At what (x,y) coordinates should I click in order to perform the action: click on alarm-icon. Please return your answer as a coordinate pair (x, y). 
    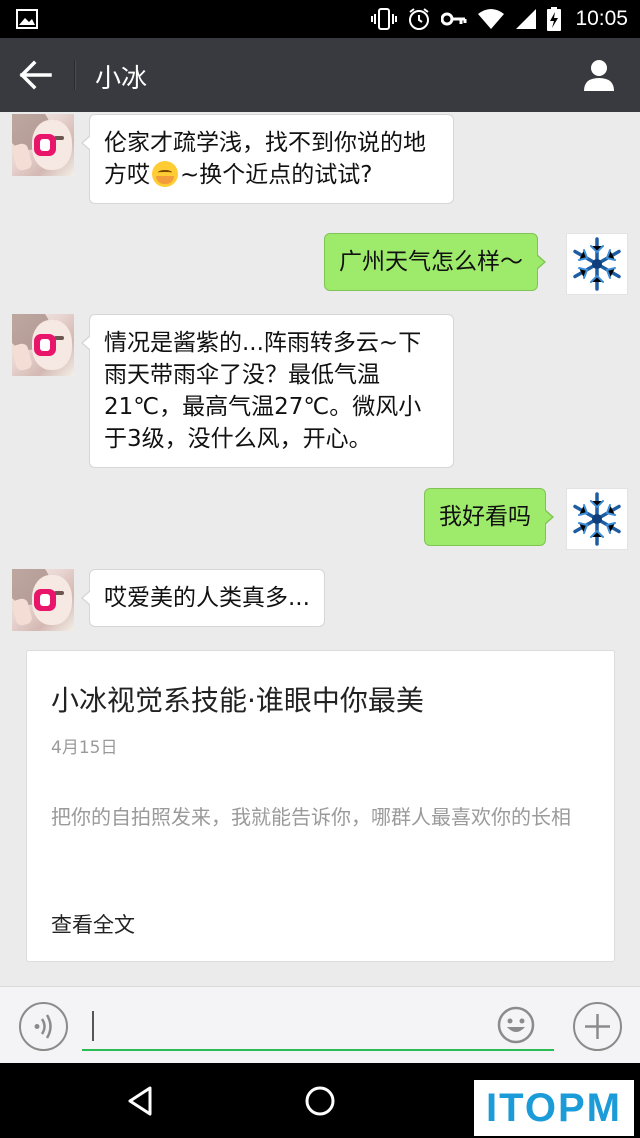
    Looking at the image, I should click on (419, 19).